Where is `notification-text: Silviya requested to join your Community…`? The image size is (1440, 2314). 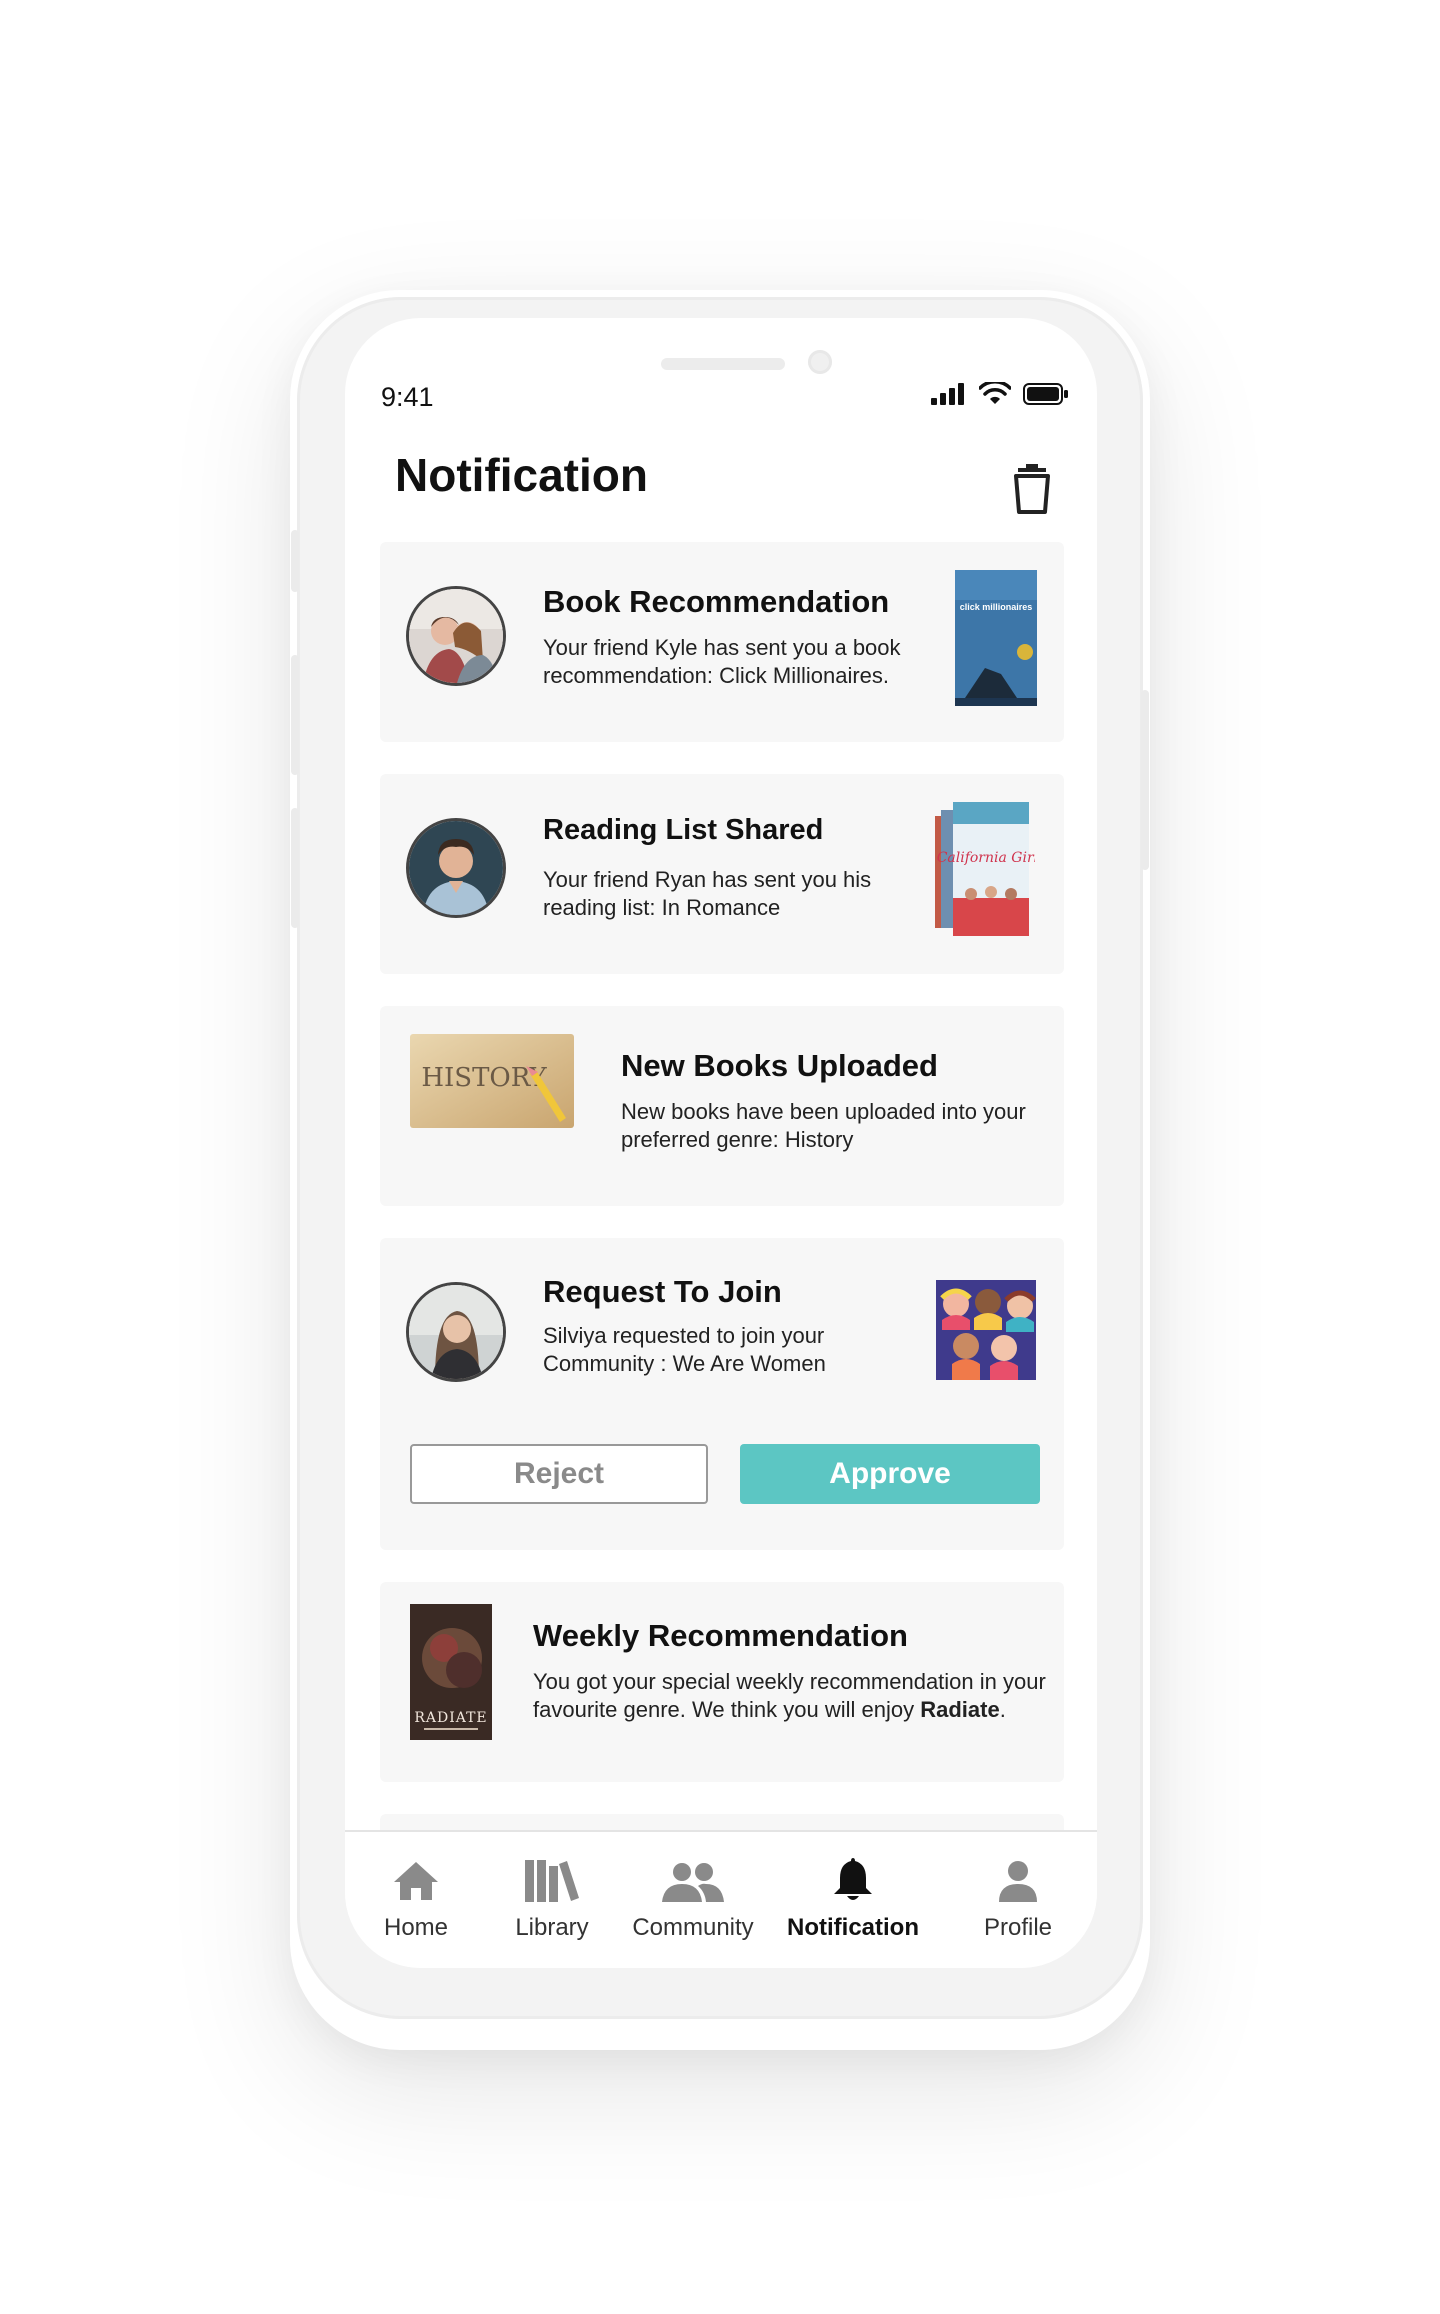
notification-text: Silviya requested to join your Community… is located at coordinates (684, 1349).